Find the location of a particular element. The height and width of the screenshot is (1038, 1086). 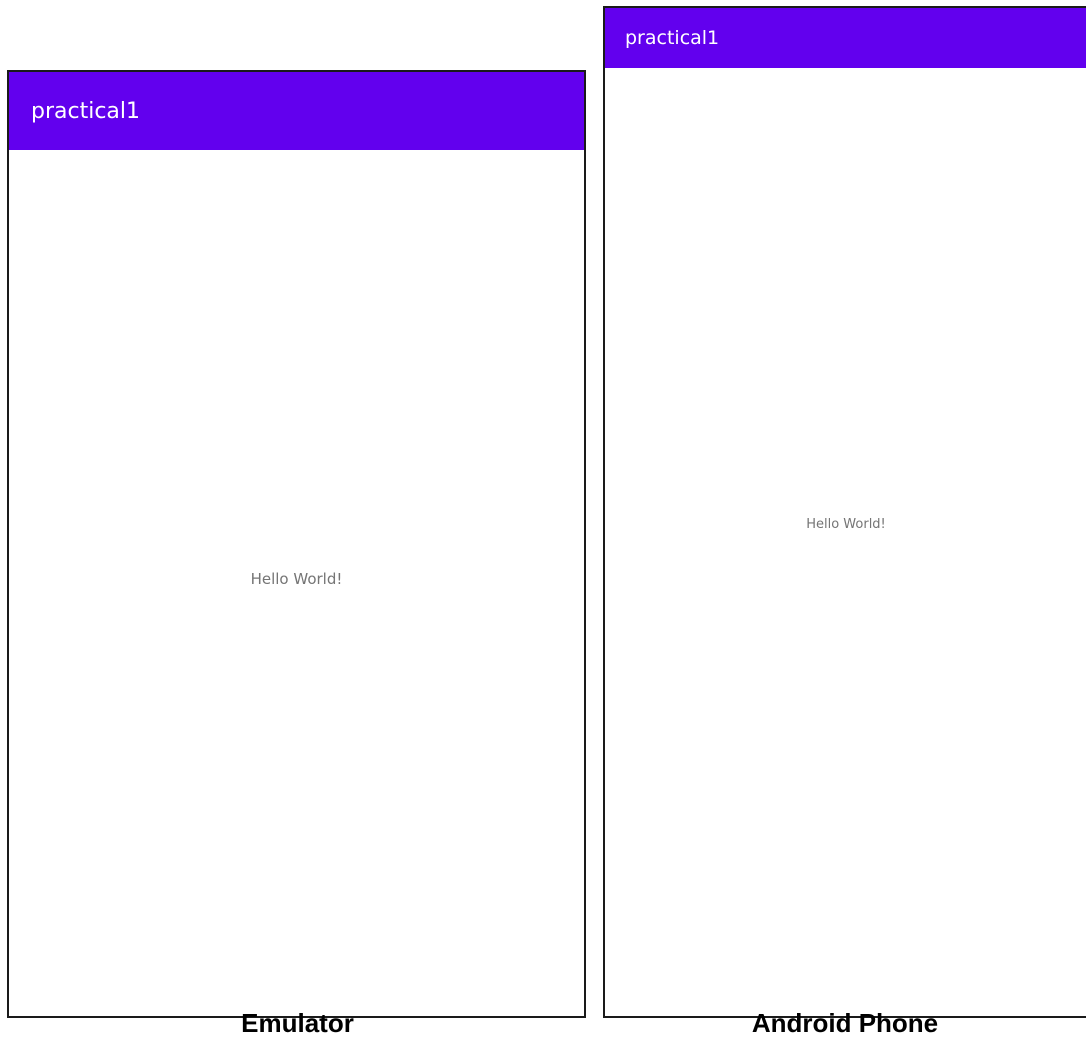

emulator-caption: Emulator is located at coordinates (297, 1023).